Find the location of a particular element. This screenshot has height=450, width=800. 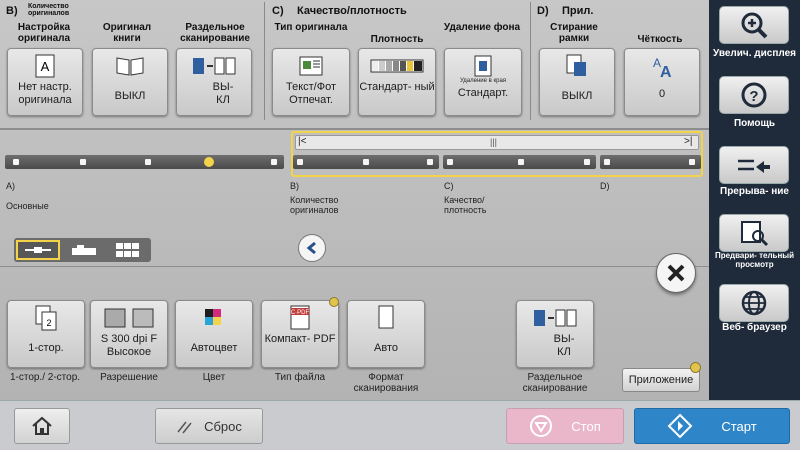

sharpness-label: Чёткость is located at coordinates (660, 39).